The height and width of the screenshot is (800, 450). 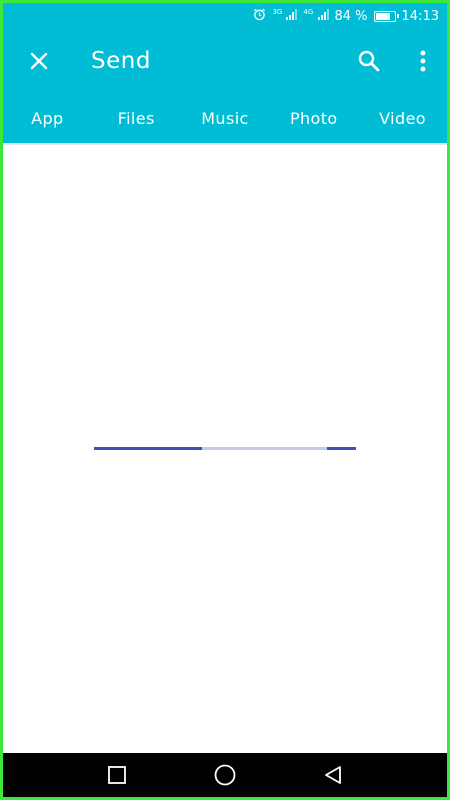 What do you see at coordinates (225, 61) in the screenshot?
I see `toolbar: Send` at bounding box center [225, 61].